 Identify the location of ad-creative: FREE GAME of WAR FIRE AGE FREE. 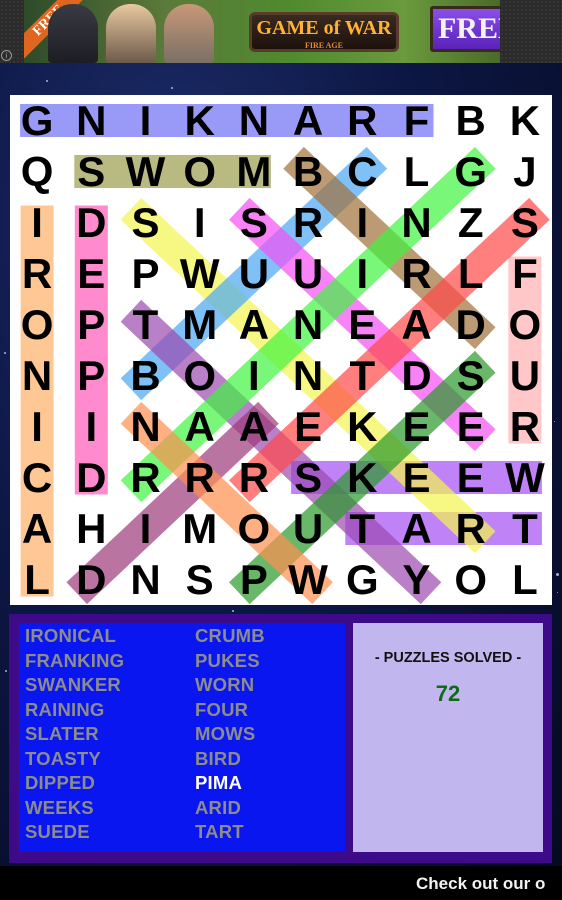
(262, 31).